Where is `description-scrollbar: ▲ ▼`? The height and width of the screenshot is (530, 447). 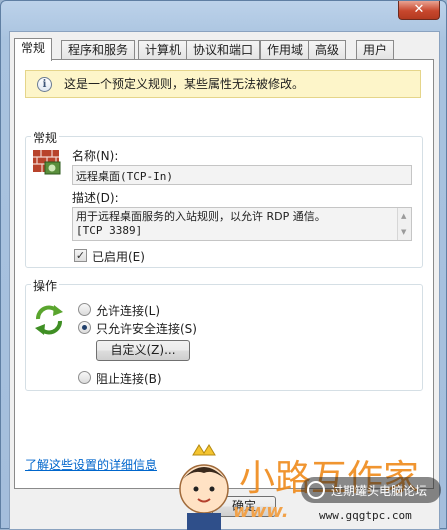
description-scrollbar: ▲ ▼ is located at coordinates (404, 224).